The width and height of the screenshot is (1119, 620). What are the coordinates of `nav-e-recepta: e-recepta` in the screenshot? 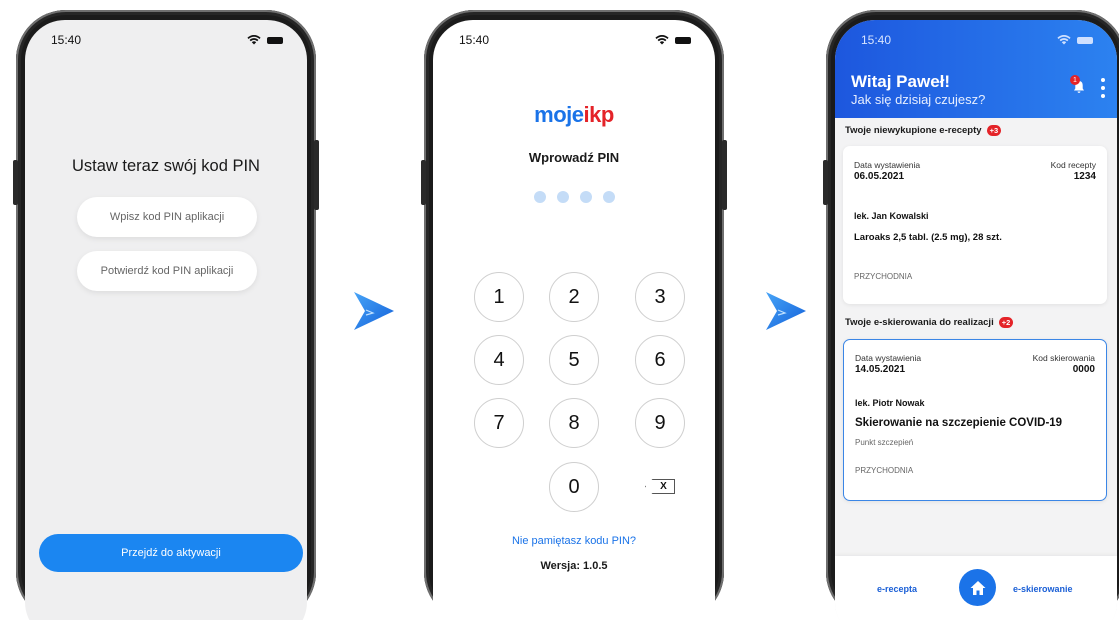 It's located at (897, 589).